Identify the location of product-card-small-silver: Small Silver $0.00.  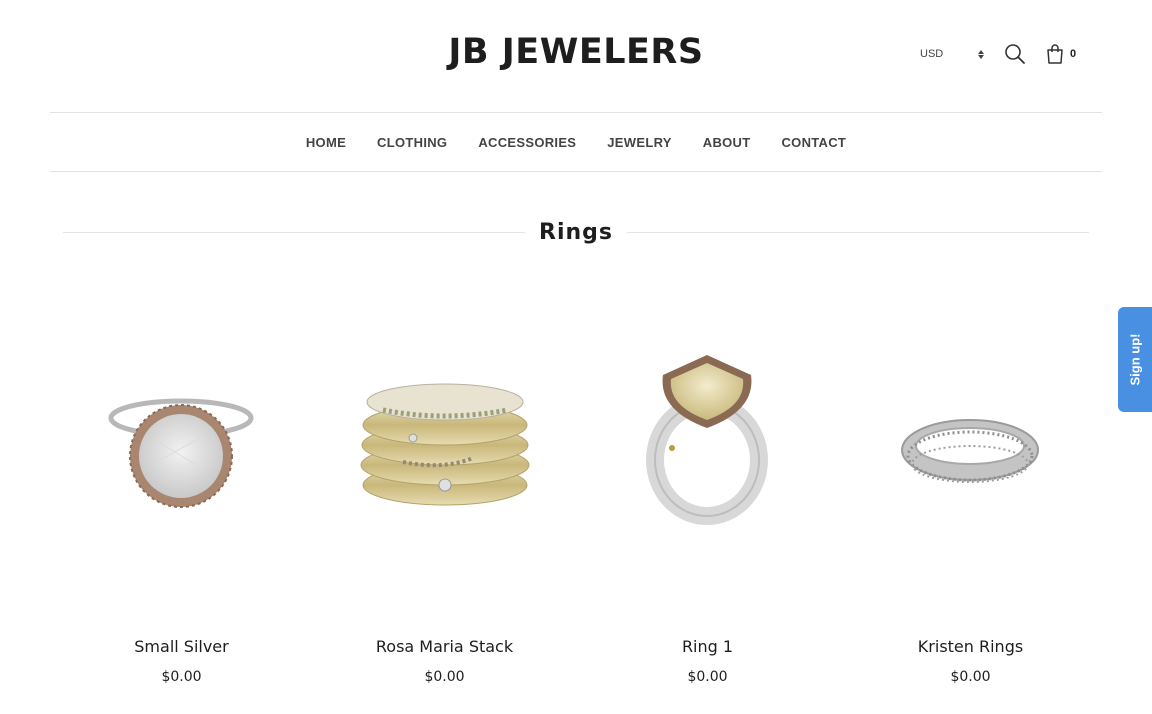
(181, 505).